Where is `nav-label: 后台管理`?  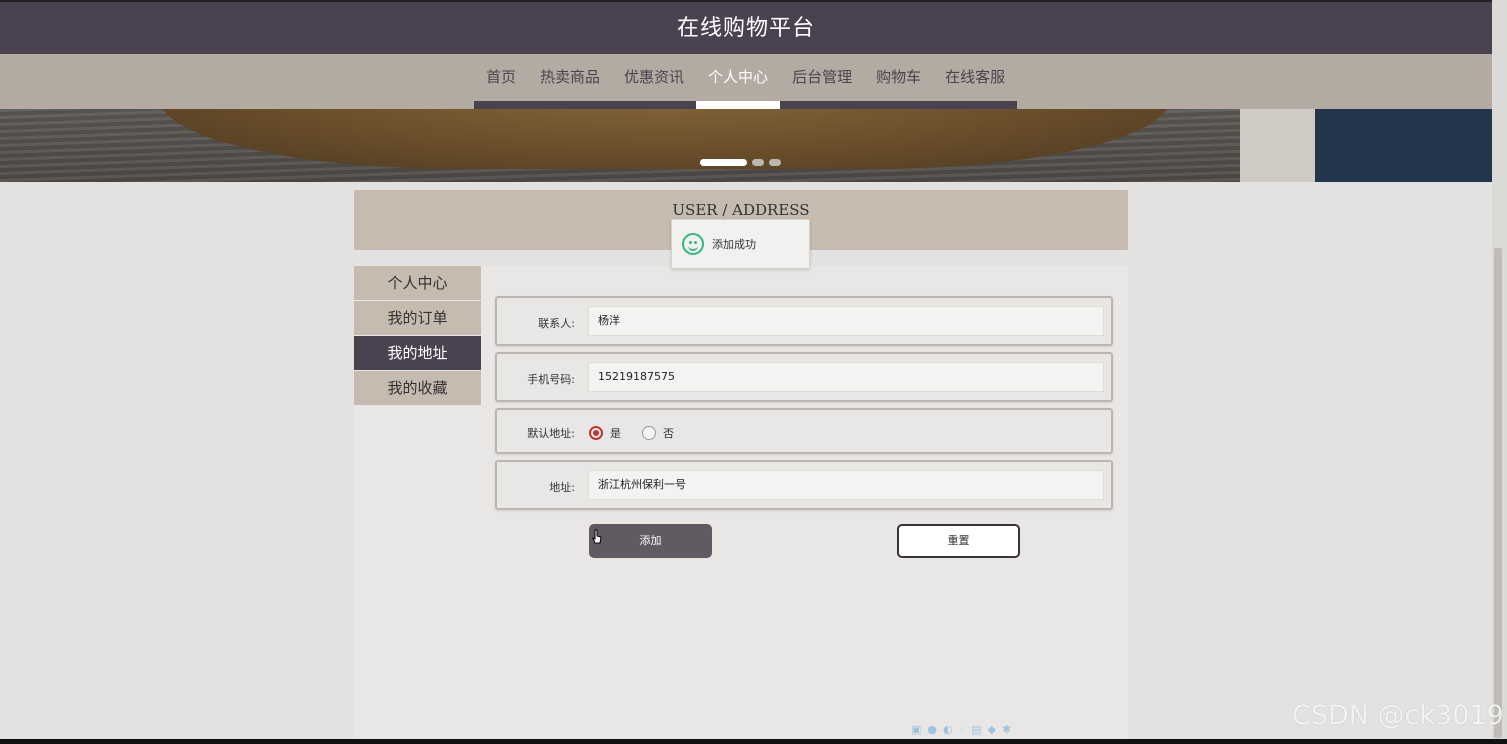 nav-label: 后台管理 is located at coordinates (822, 77).